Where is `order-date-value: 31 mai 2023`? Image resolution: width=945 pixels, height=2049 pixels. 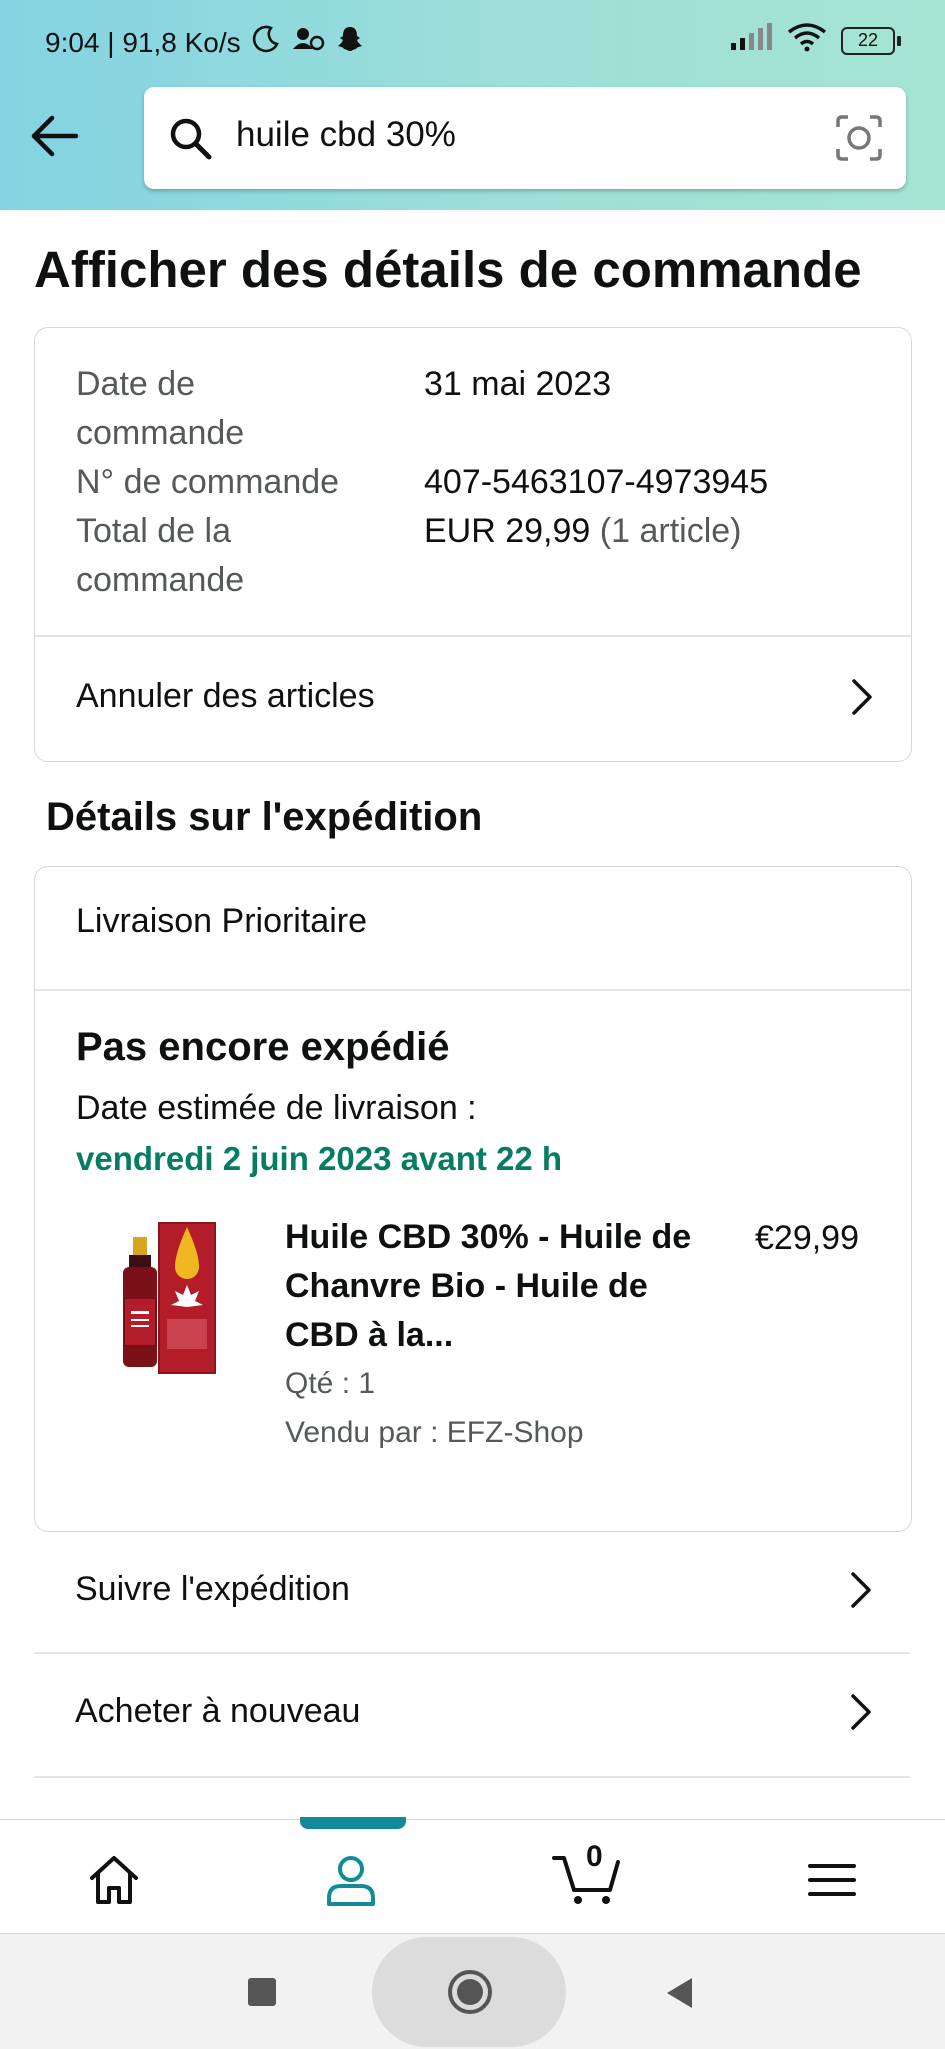 order-date-value: 31 mai 2023 is located at coordinates (518, 384).